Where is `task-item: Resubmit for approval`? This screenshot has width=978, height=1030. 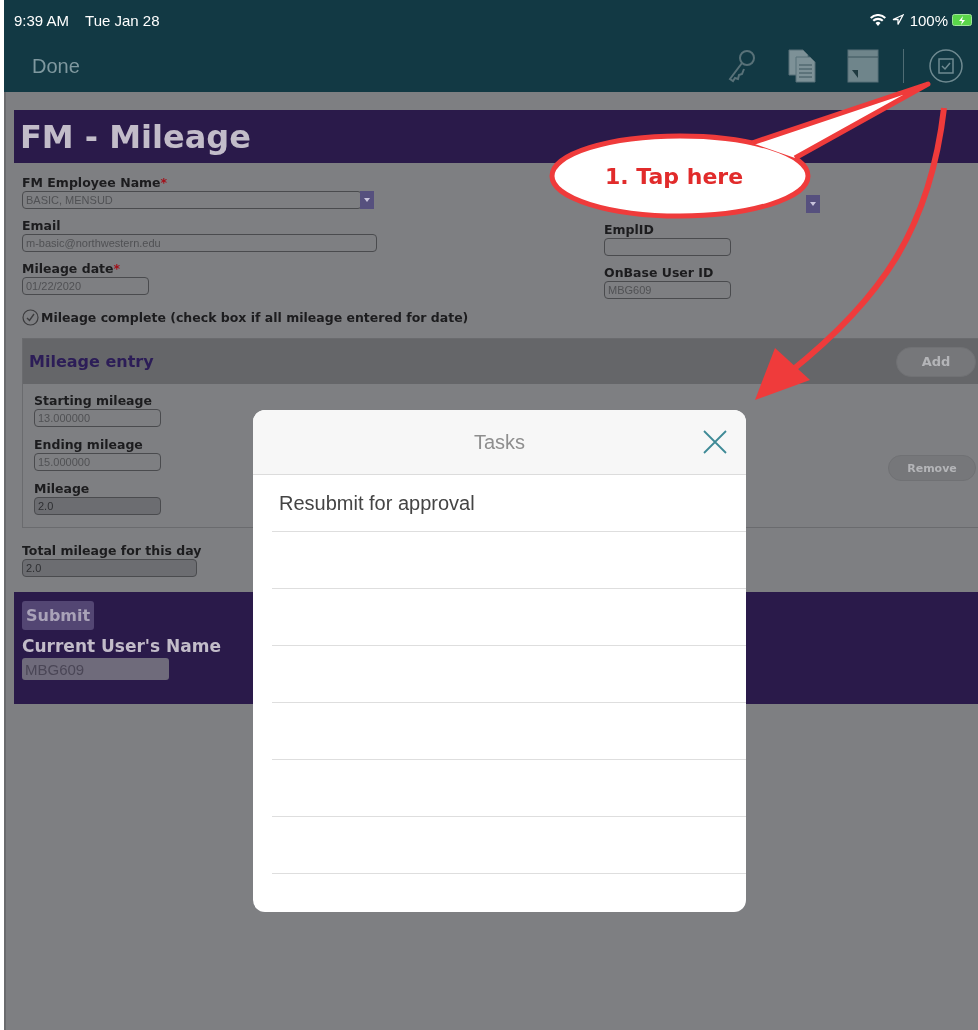 task-item: Resubmit for approval is located at coordinates (377, 503).